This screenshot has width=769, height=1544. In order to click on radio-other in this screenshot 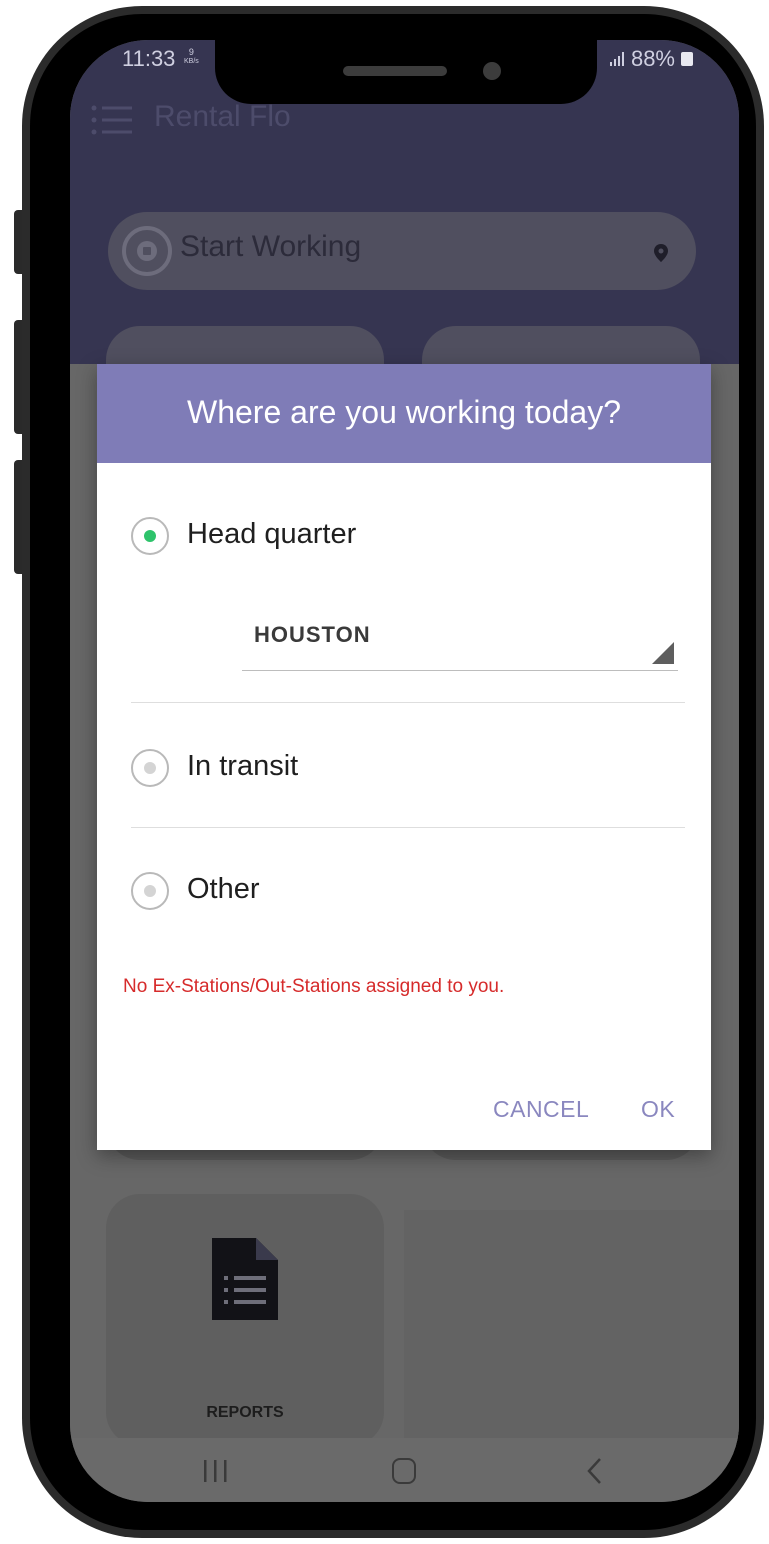, I will do `click(150, 891)`.